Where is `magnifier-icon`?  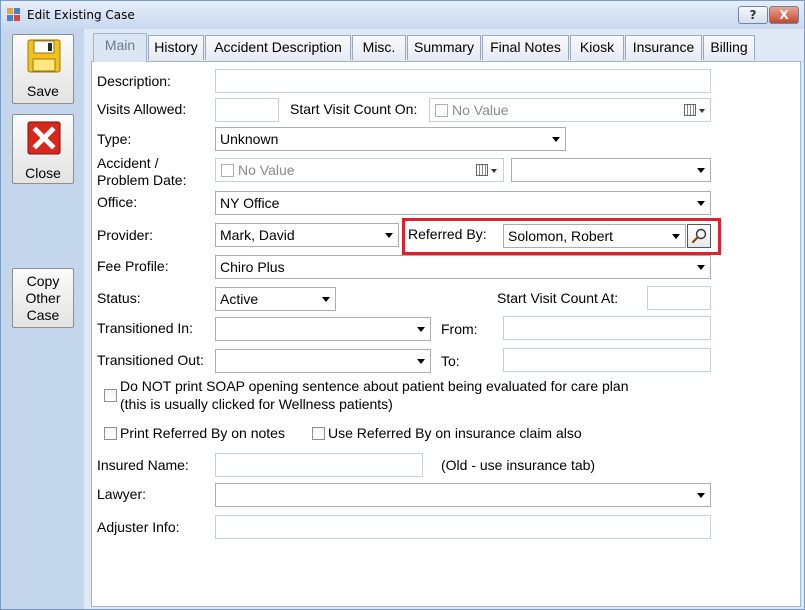 magnifier-icon is located at coordinates (699, 236).